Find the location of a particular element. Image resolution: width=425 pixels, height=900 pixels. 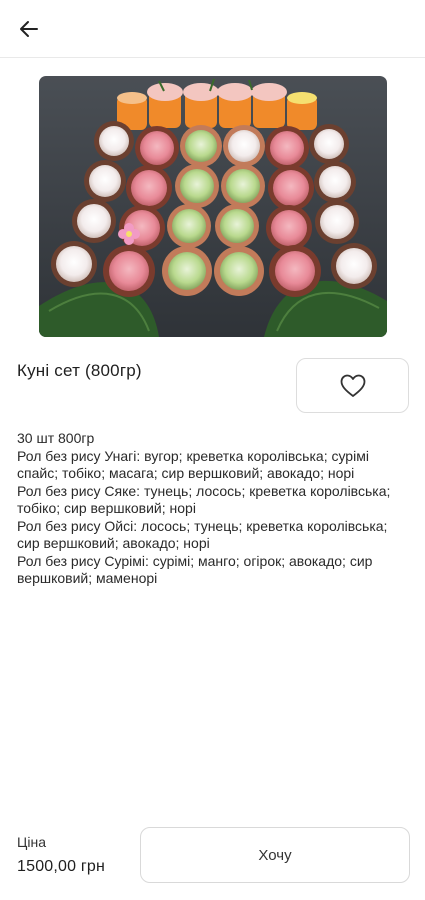

heart-outline-icon is located at coordinates (352, 385).